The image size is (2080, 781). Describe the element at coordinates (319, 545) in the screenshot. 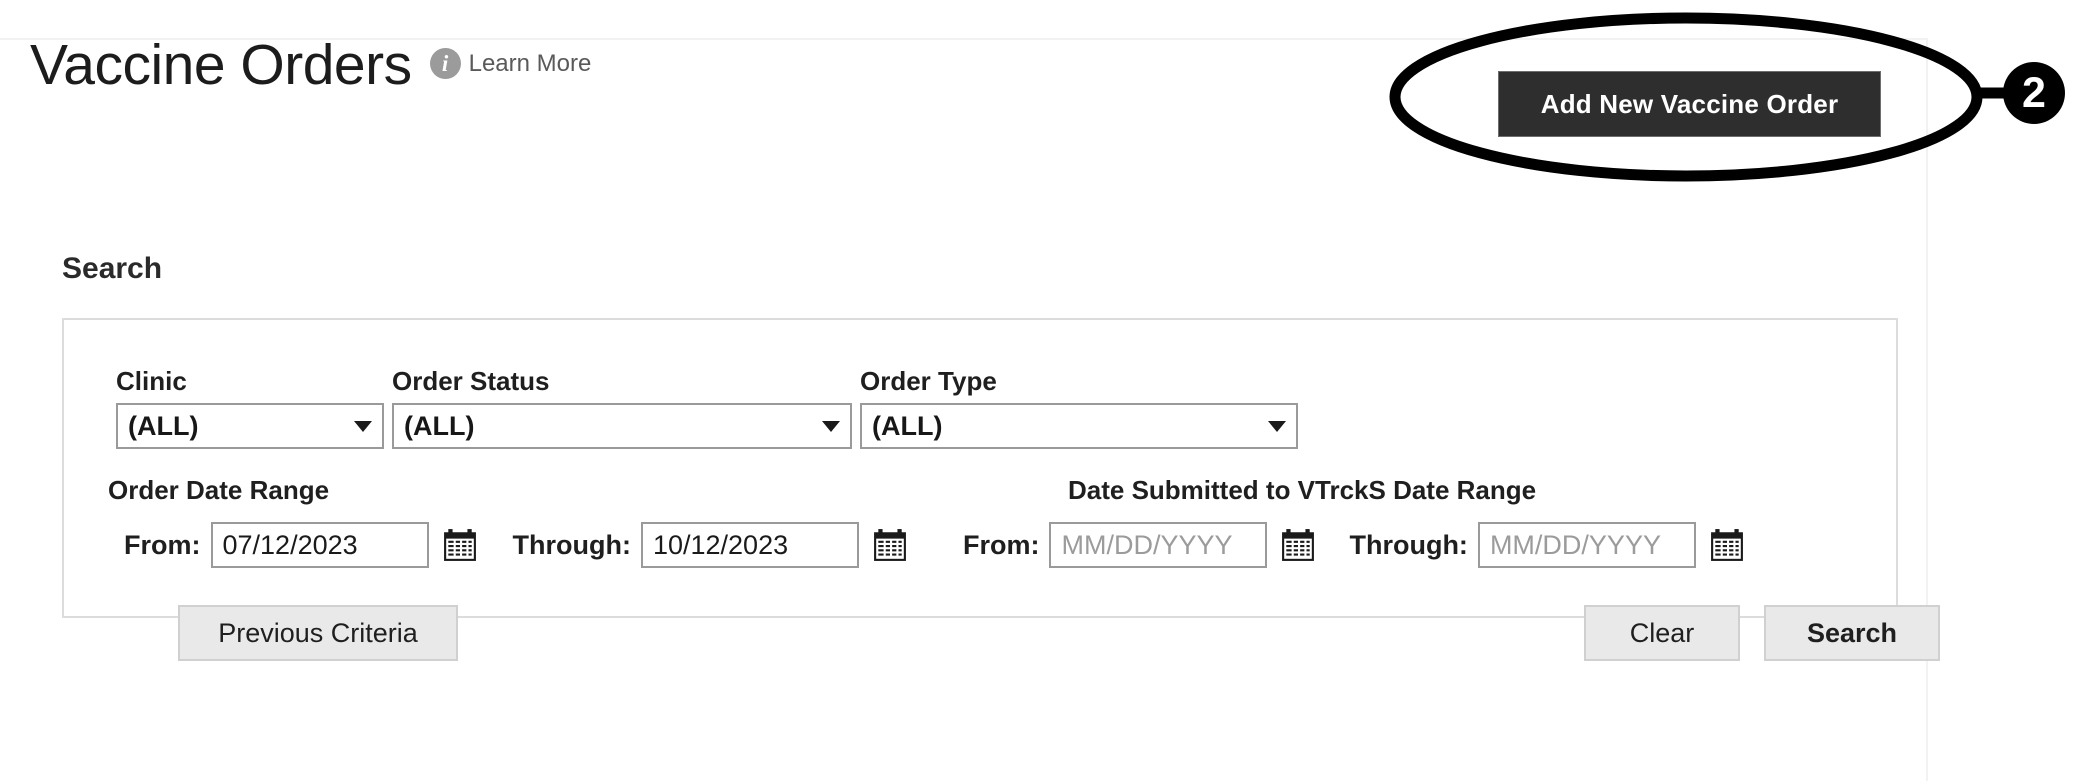

I see `order-date-from-input` at that location.